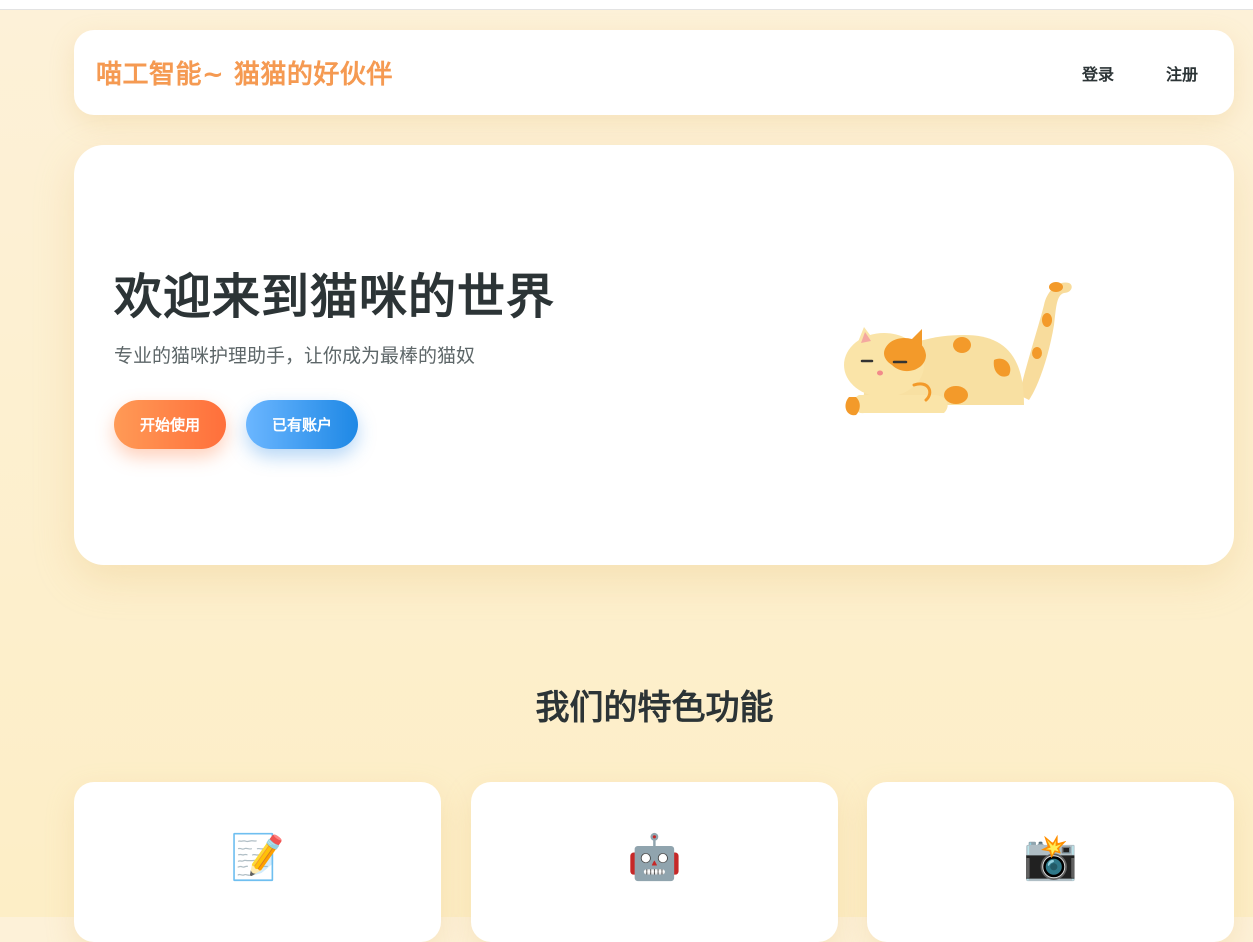  What do you see at coordinates (1086, 73) in the screenshot?
I see `login-link: 登录` at bounding box center [1086, 73].